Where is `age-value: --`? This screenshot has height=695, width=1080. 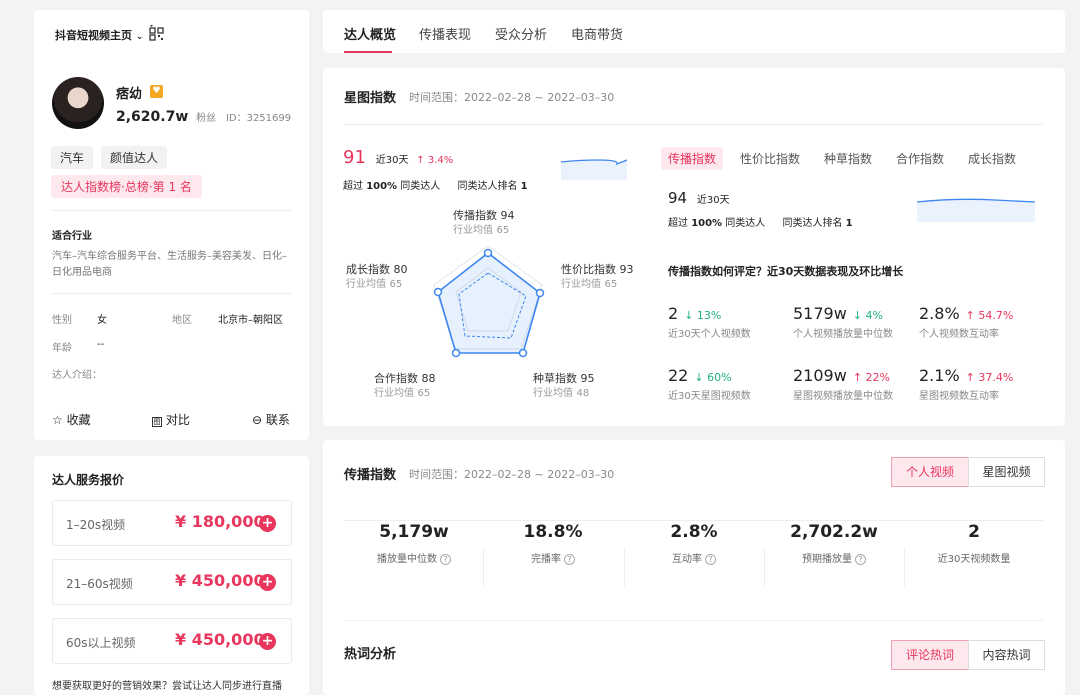
age-value: -- is located at coordinates (101, 344).